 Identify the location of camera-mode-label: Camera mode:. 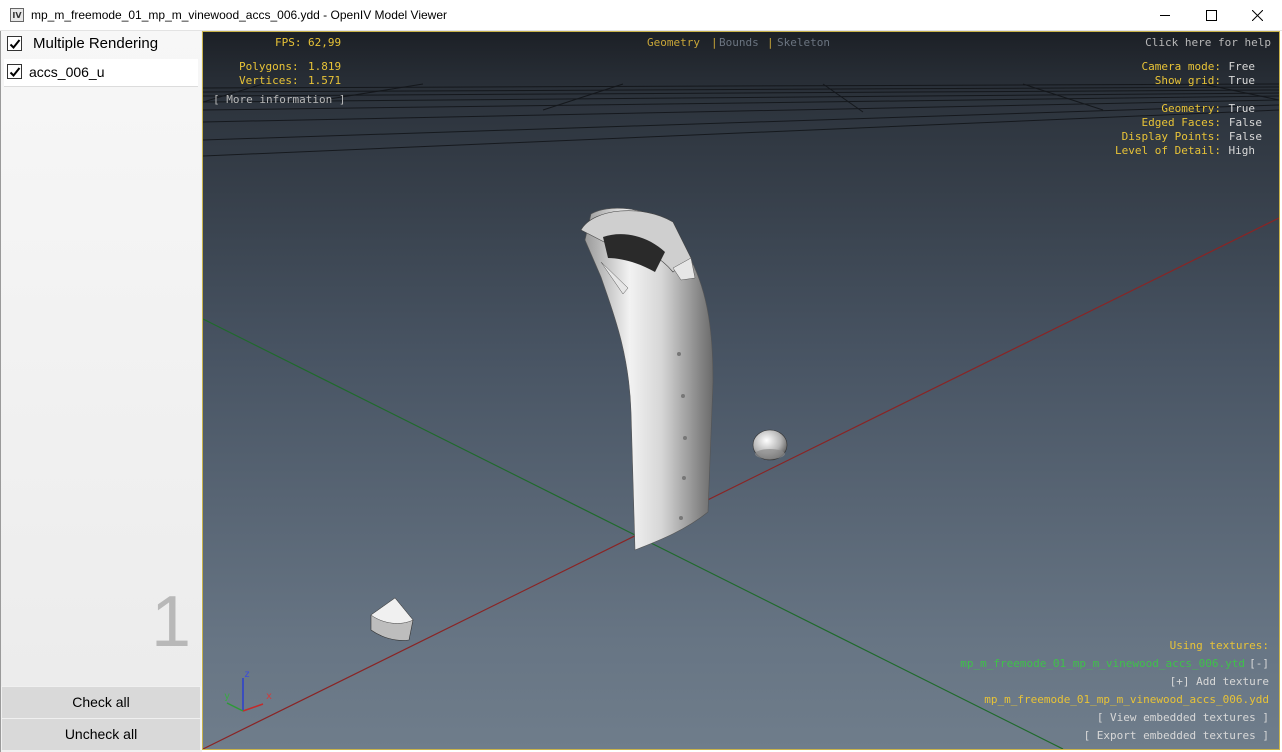
(1181, 66).